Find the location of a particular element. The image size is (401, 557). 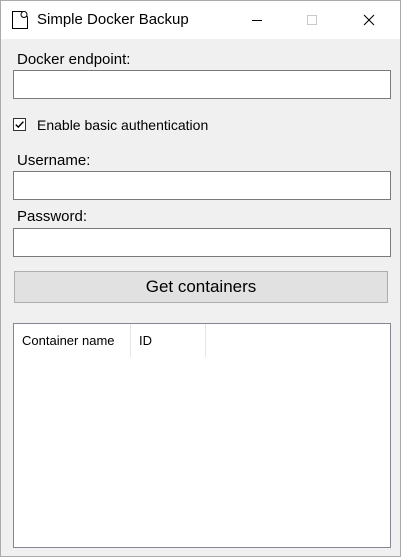

basic-auth-checkbox is located at coordinates (19, 124).